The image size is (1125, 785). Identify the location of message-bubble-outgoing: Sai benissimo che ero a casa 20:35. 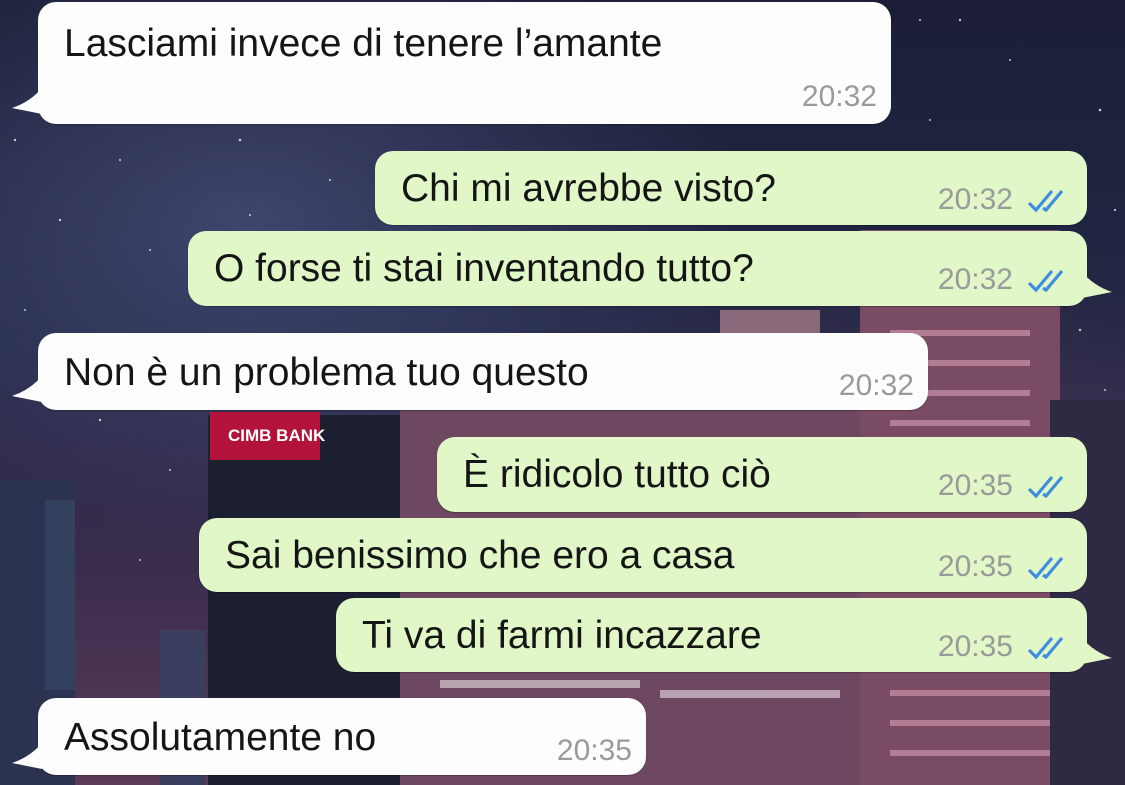
(643, 555).